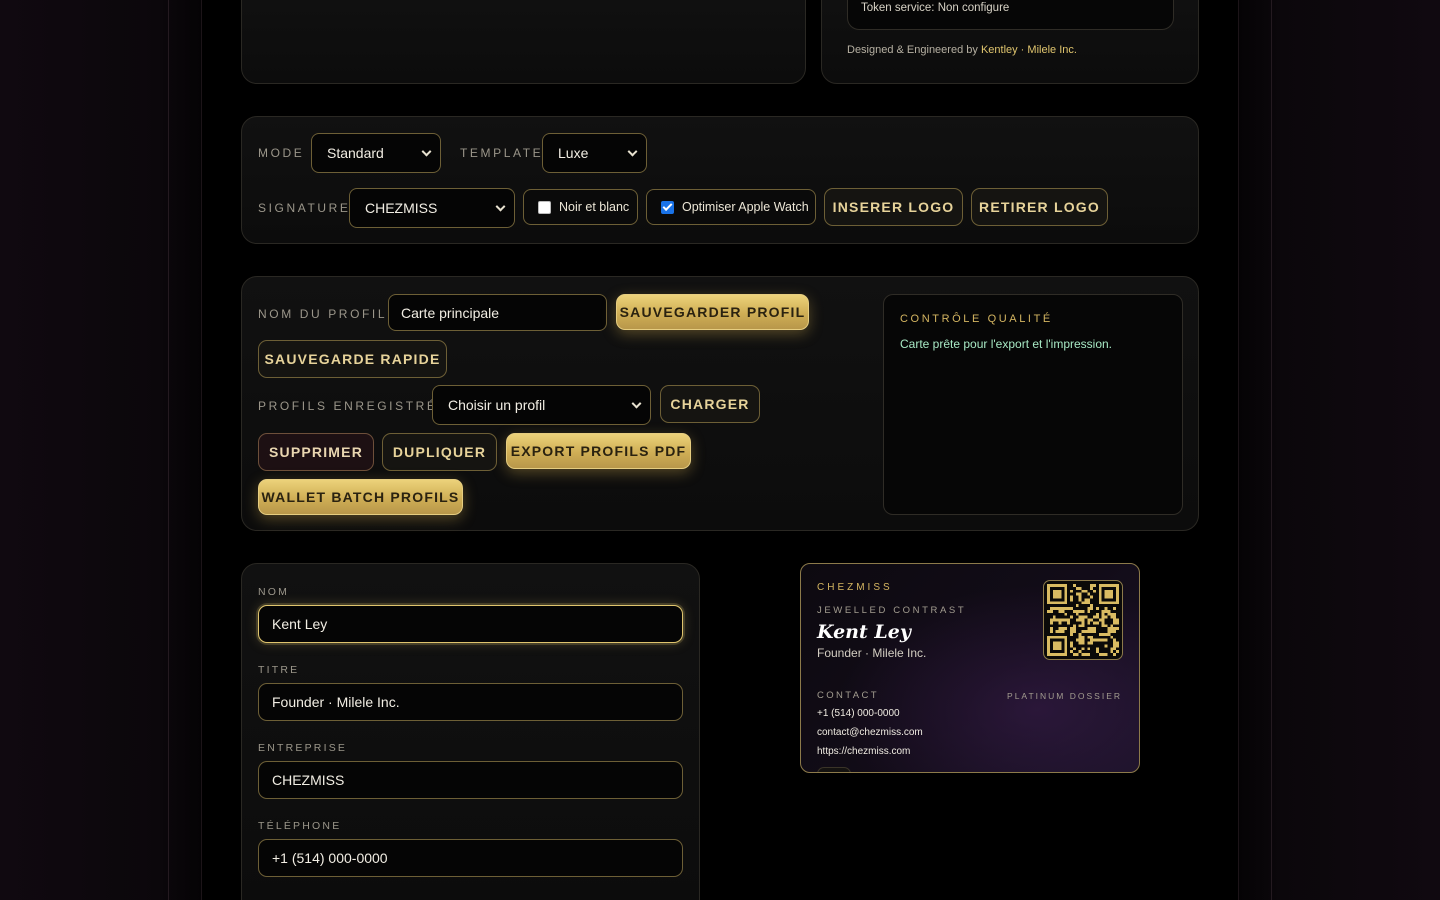  What do you see at coordinates (976, 319) in the screenshot?
I see `quality-control-title: CONTRÔLE QUALITÉ` at bounding box center [976, 319].